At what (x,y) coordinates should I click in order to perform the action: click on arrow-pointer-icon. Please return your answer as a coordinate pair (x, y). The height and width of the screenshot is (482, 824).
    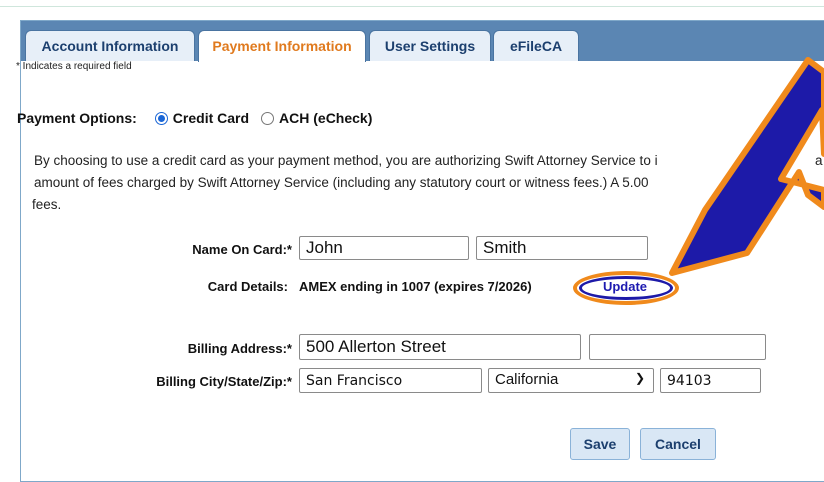
    Looking at the image, I should click on (746, 166).